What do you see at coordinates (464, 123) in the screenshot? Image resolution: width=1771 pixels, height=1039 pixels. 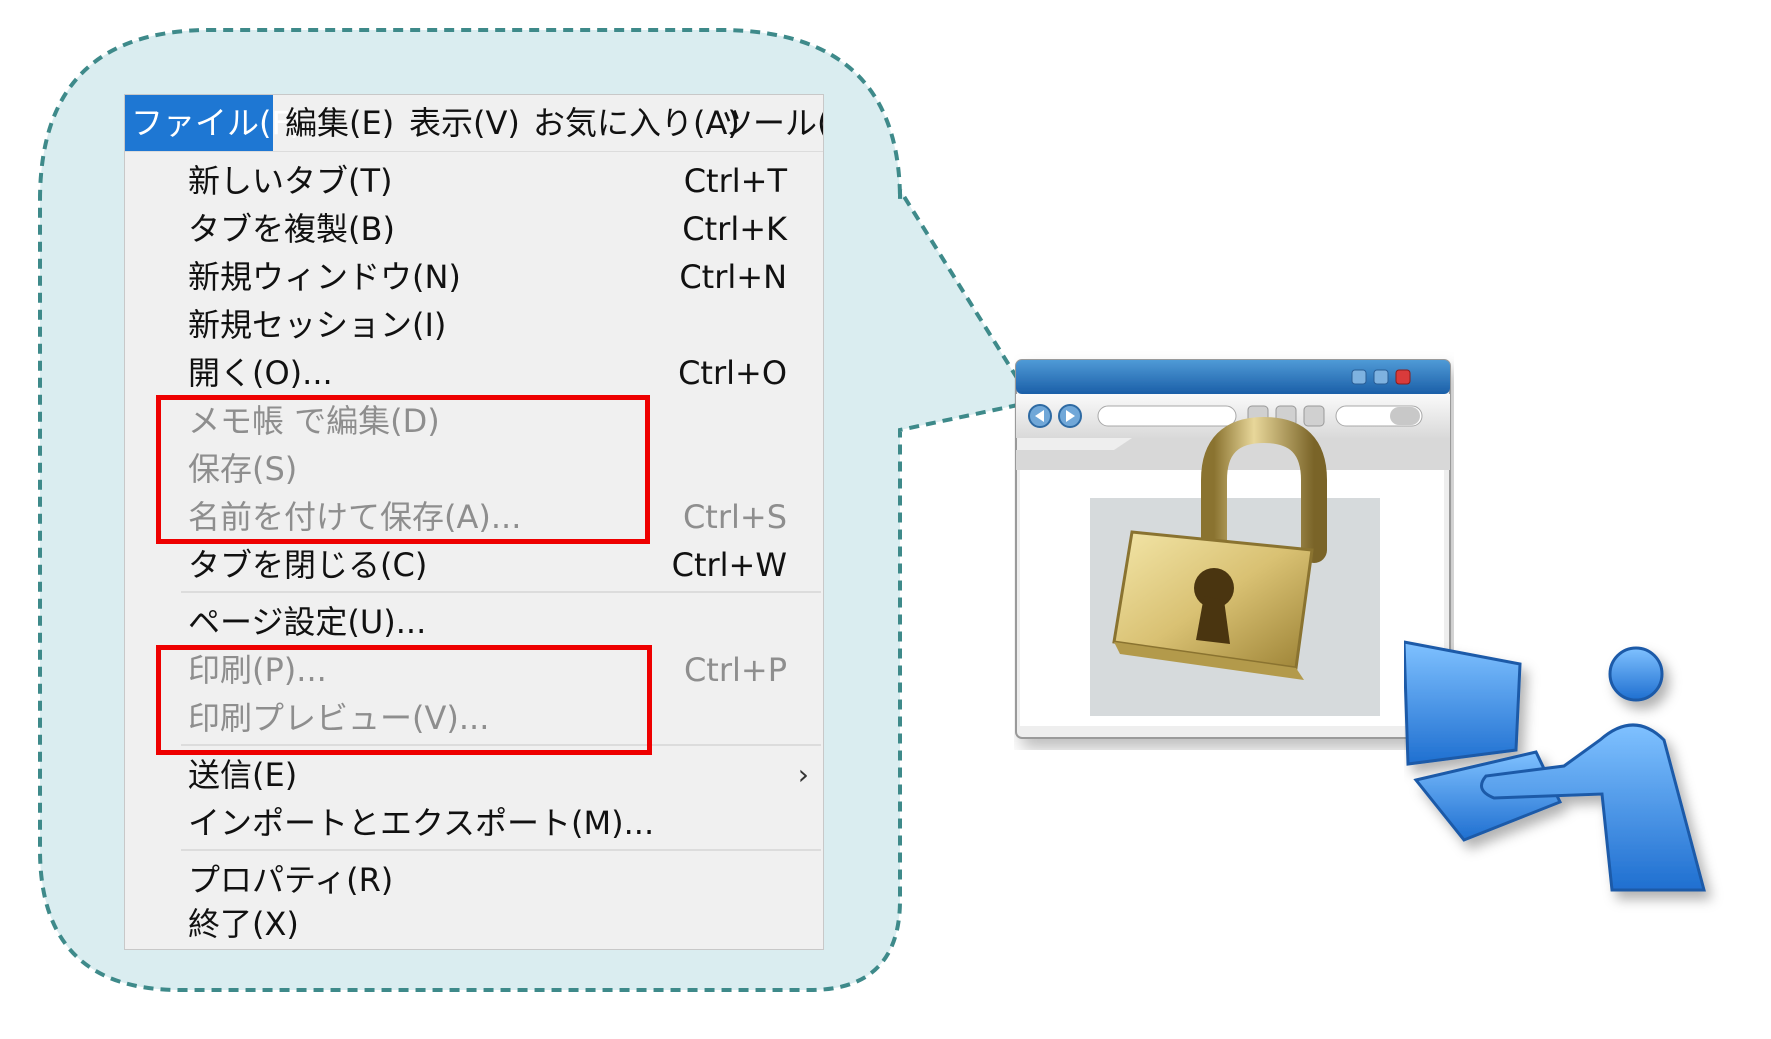 I see `menu-view: 表示(V)` at bounding box center [464, 123].